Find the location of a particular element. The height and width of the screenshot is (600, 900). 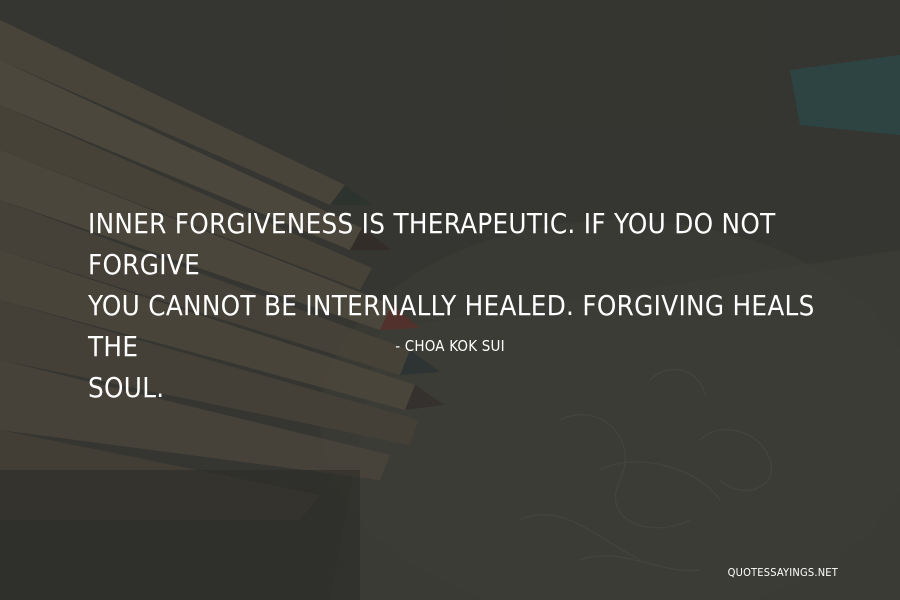

quote-author: - CHOA KOK SUI is located at coordinates (450, 346).